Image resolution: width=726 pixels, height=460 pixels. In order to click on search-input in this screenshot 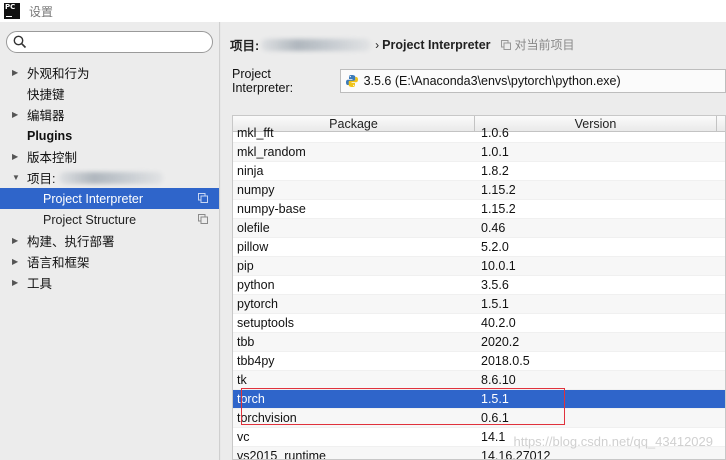, I will do `click(121, 42)`.